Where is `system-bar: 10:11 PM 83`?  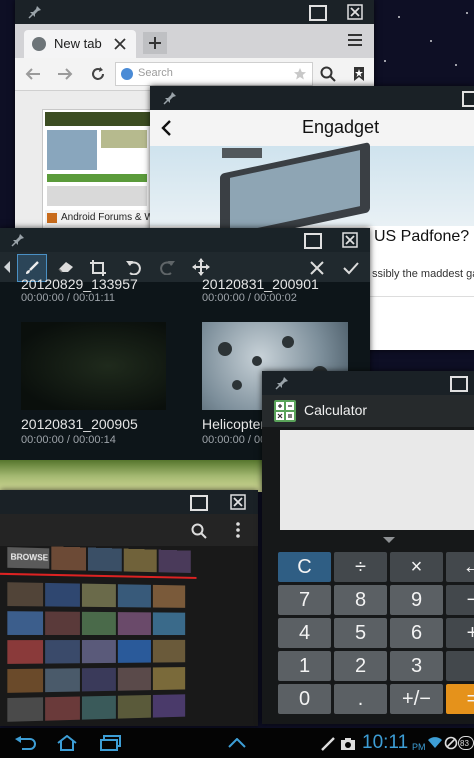
system-bar: 10:11 PM 83 is located at coordinates (237, 743).